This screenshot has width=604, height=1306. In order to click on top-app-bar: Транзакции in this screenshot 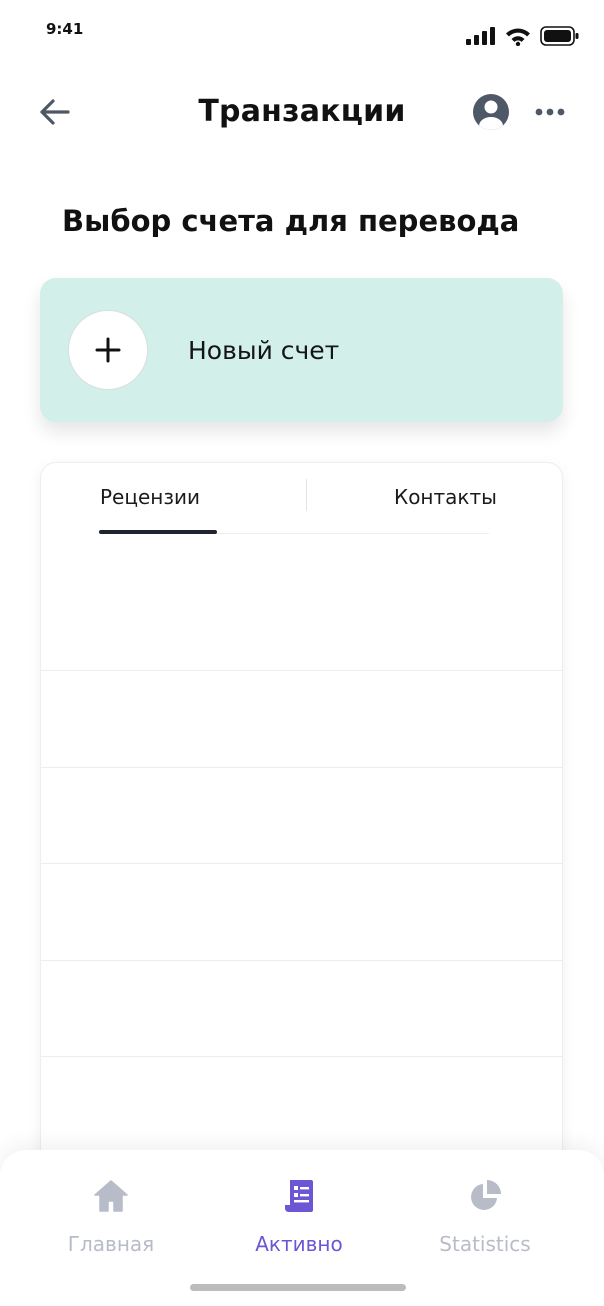, I will do `click(302, 112)`.